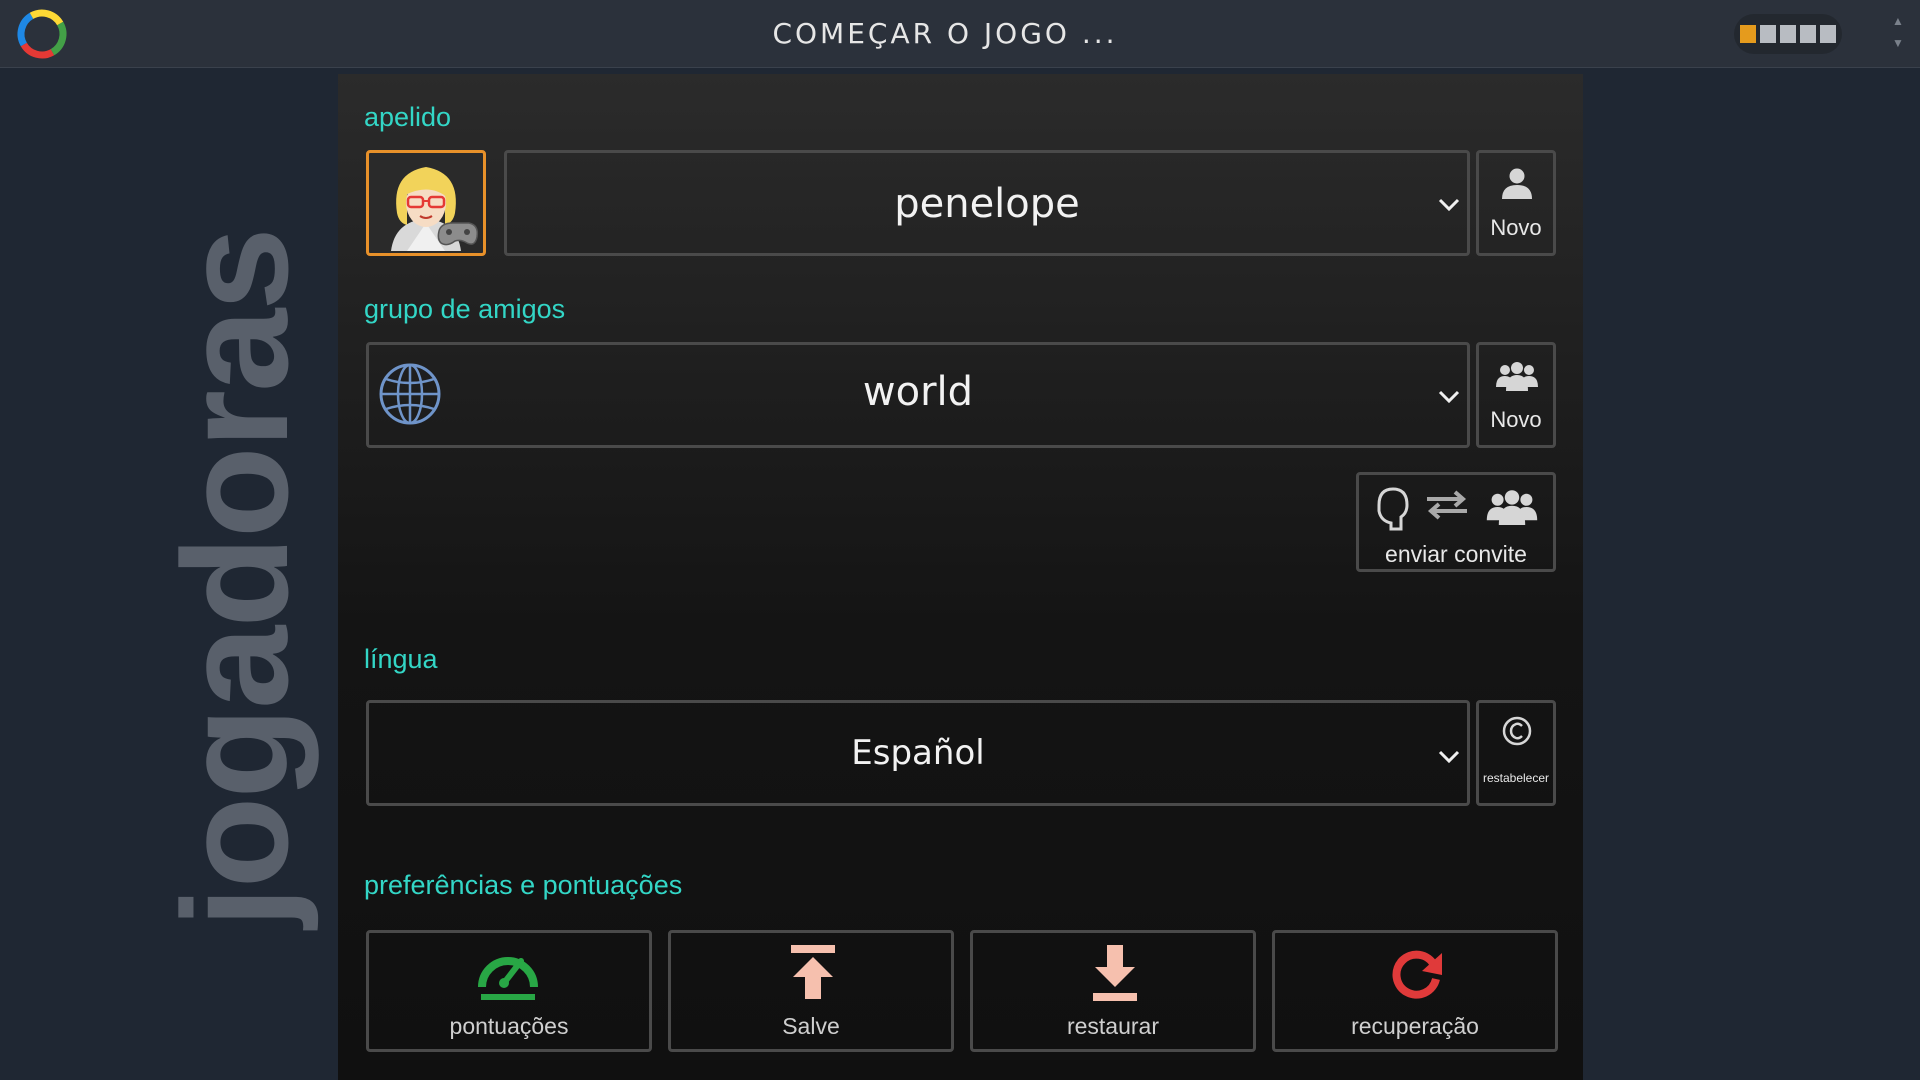  What do you see at coordinates (918, 392) in the screenshot?
I see `group-value: world` at bounding box center [918, 392].